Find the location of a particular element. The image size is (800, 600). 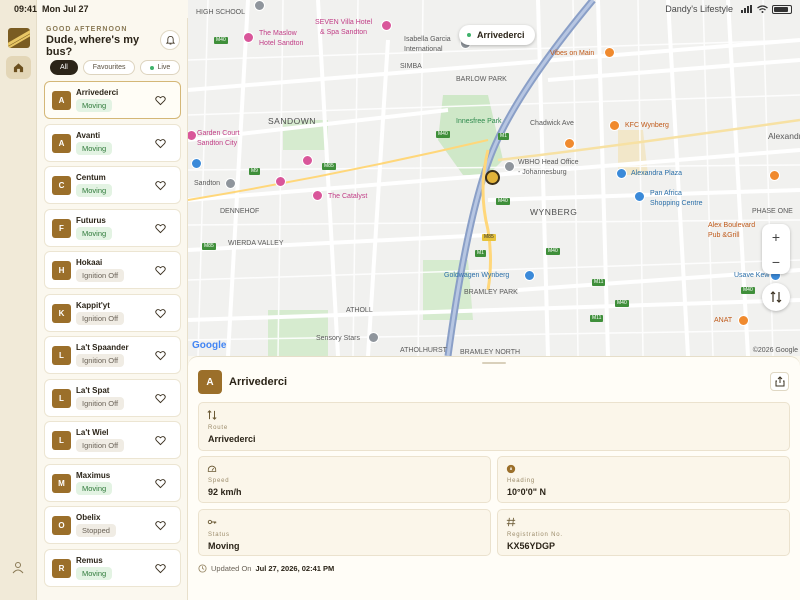

vehicle-name: La't Wiel is located at coordinates (92, 432).